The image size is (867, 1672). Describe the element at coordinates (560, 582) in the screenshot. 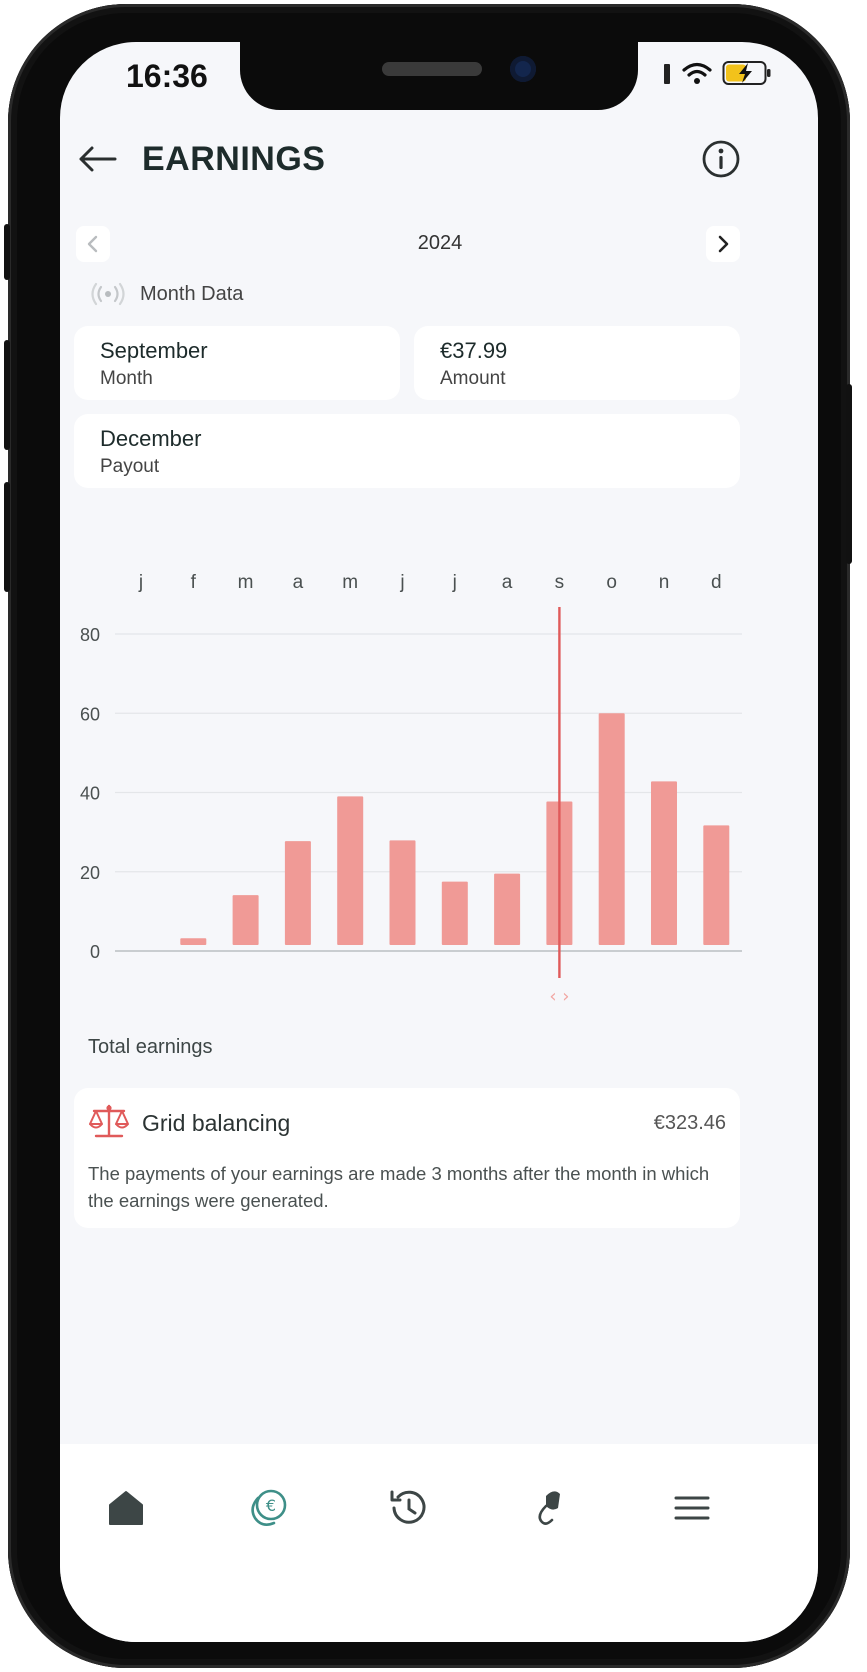

I see `month-tick-label: s` at that location.